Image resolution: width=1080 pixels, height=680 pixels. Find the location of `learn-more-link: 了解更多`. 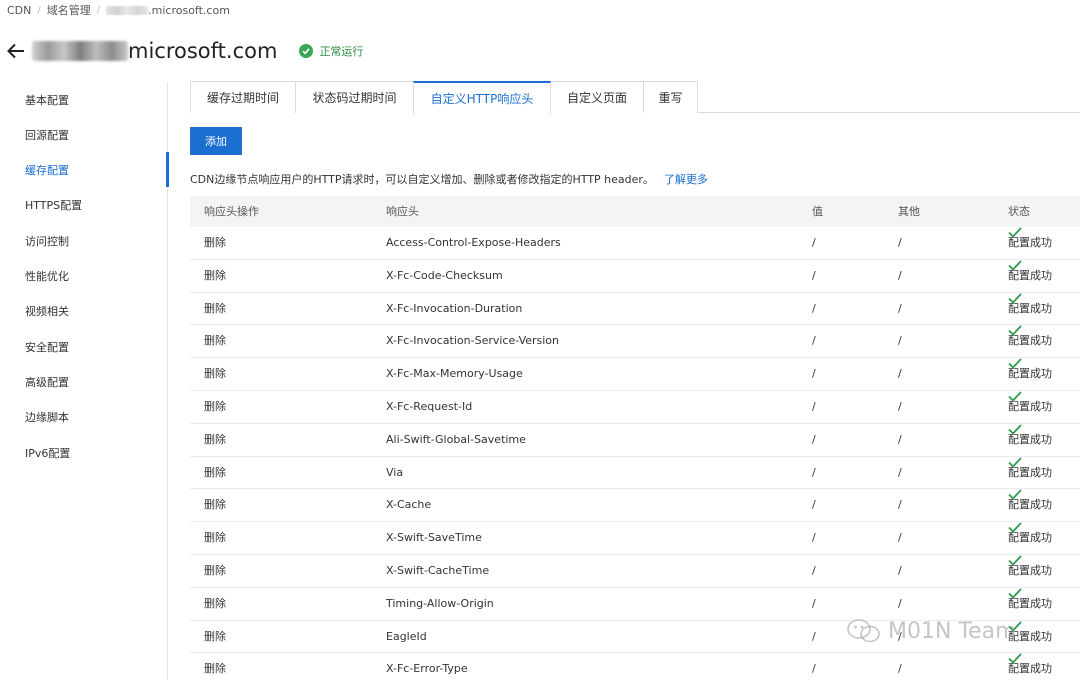

learn-more-link: 了解更多 is located at coordinates (686, 179).